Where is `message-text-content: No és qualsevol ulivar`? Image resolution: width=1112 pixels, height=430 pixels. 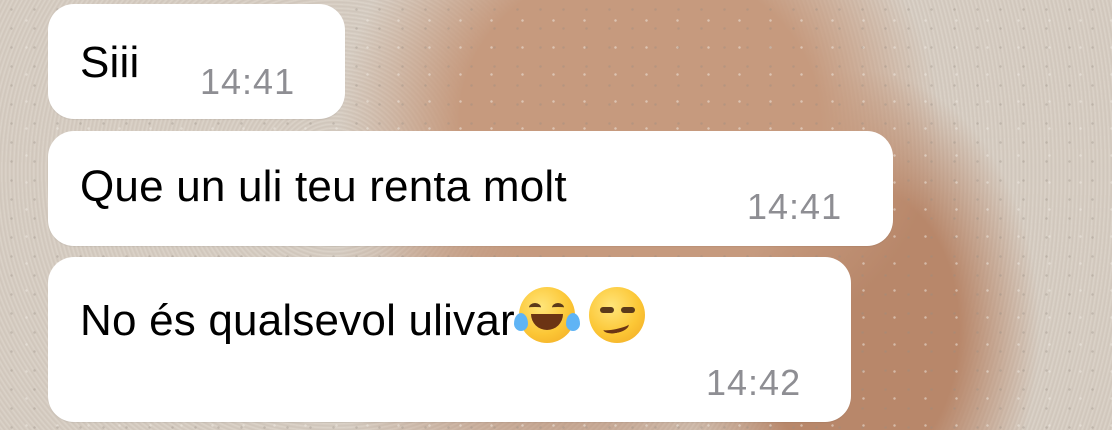 message-text-content: No és qualsevol ulivar is located at coordinates (297, 320).